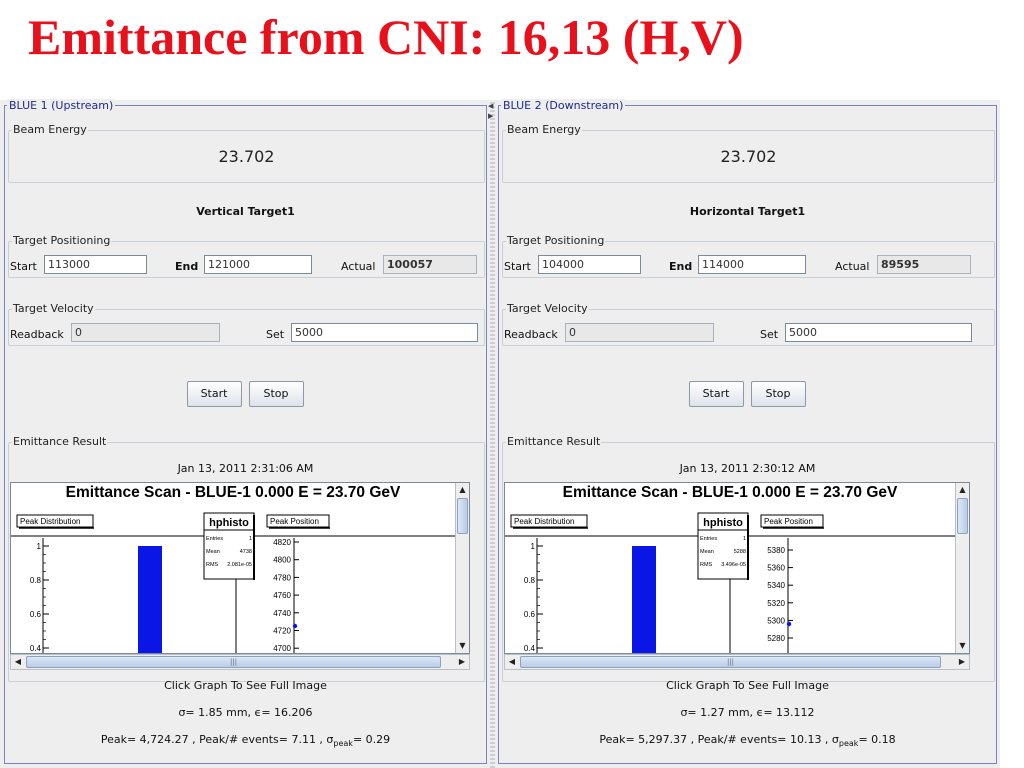 The width and height of the screenshot is (1024, 768). What do you see at coordinates (747, 712) in the screenshot?
I see `sigma-emittance-text: σ= 1.27 mm, ϵ= 13.112` at bounding box center [747, 712].